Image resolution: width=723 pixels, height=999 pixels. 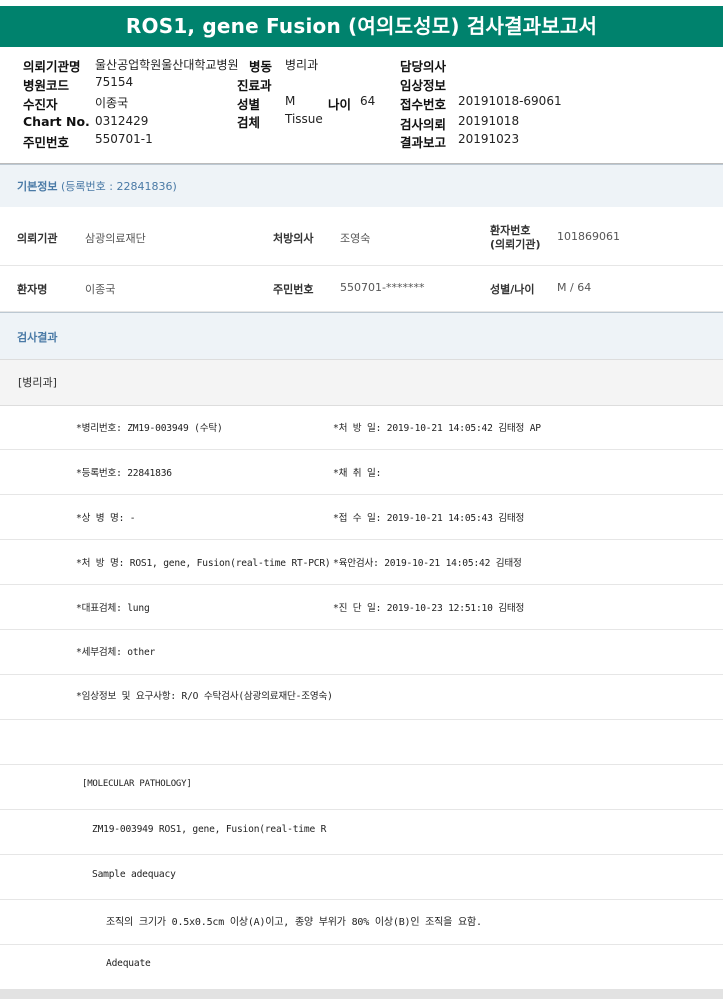 I want to click on bottom-scroll-bar, so click(x=361, y=994).